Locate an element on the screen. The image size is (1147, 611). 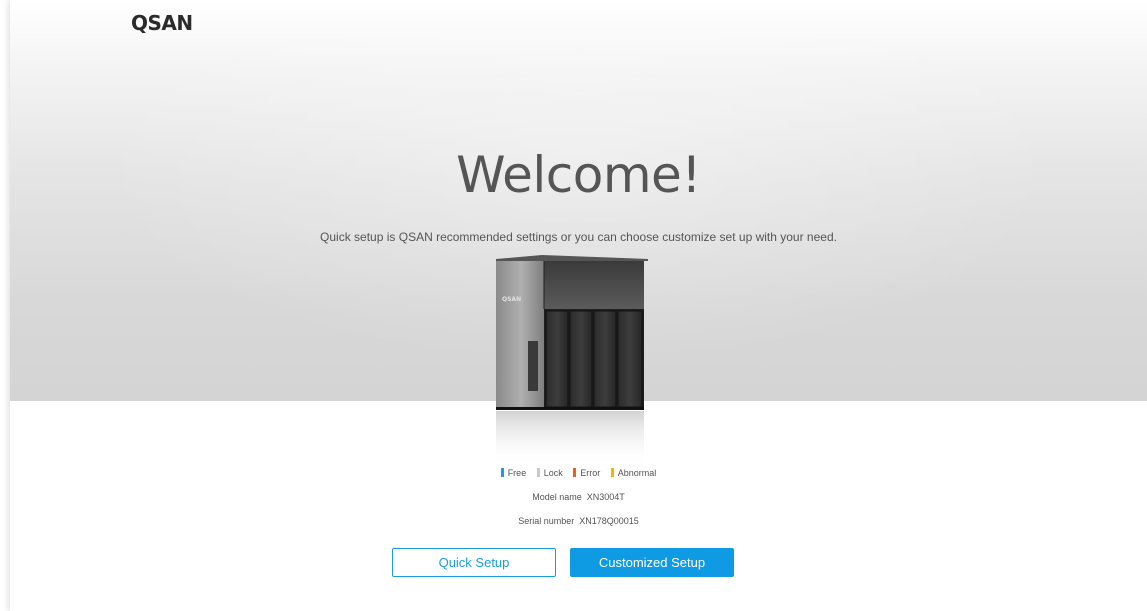
welcome-title: Welcome! is located at coordinates (578, 175).